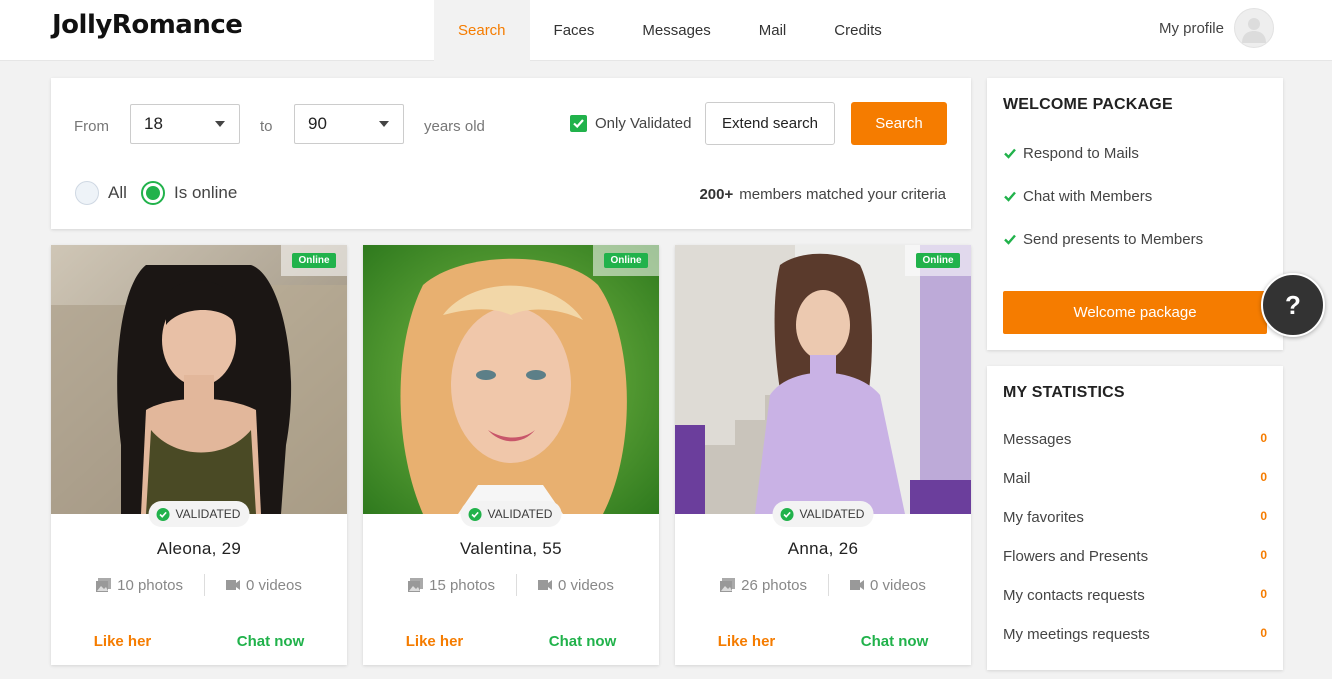 The image size is (1332, 679). What do you see at coordinates (770, 123) in the screenshot?
I see `extend-search-button: Extend search` at bounding box center [770, 123].